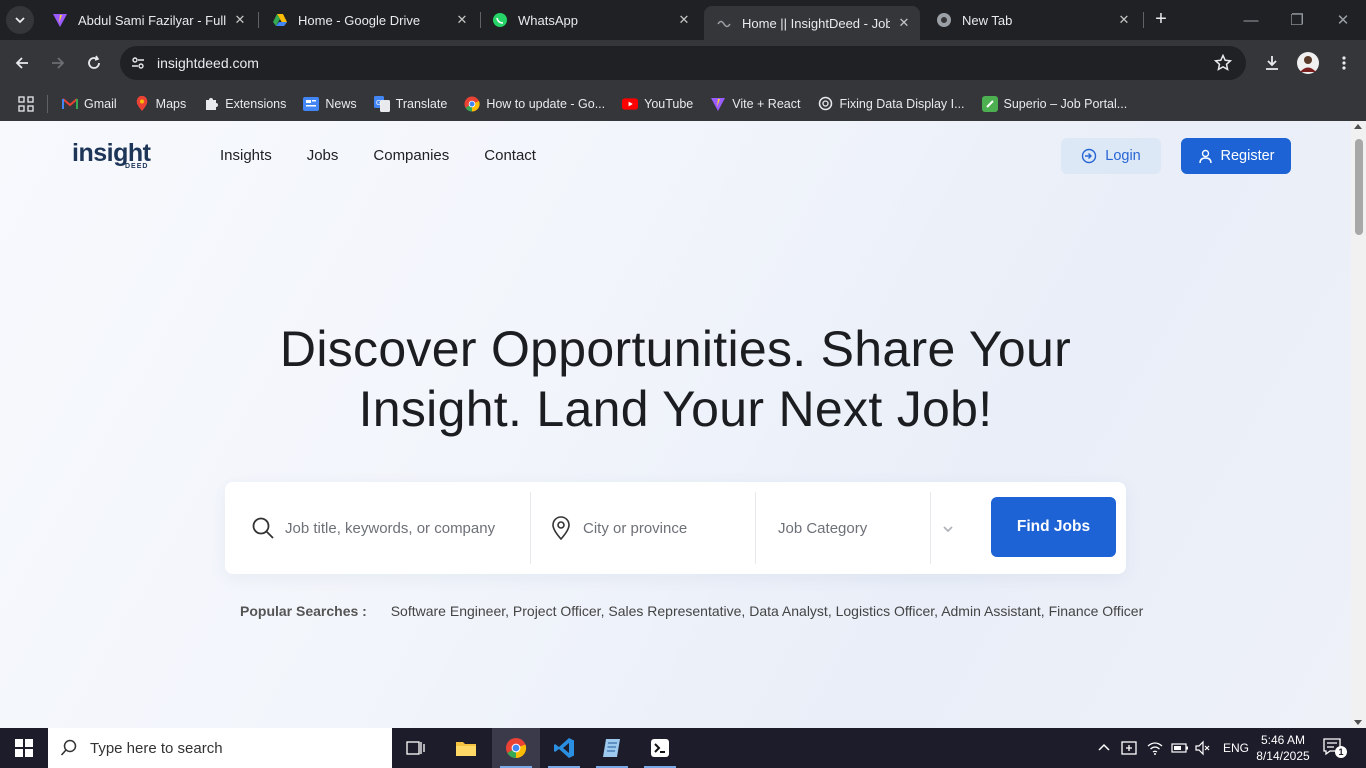 Image resolution: width=1366 pixels, height=768 pixels. What do you see at coordinates (1161, 19) in the screenshot?
I see `new-tab-button: +` at bounding box center [1161, 19].